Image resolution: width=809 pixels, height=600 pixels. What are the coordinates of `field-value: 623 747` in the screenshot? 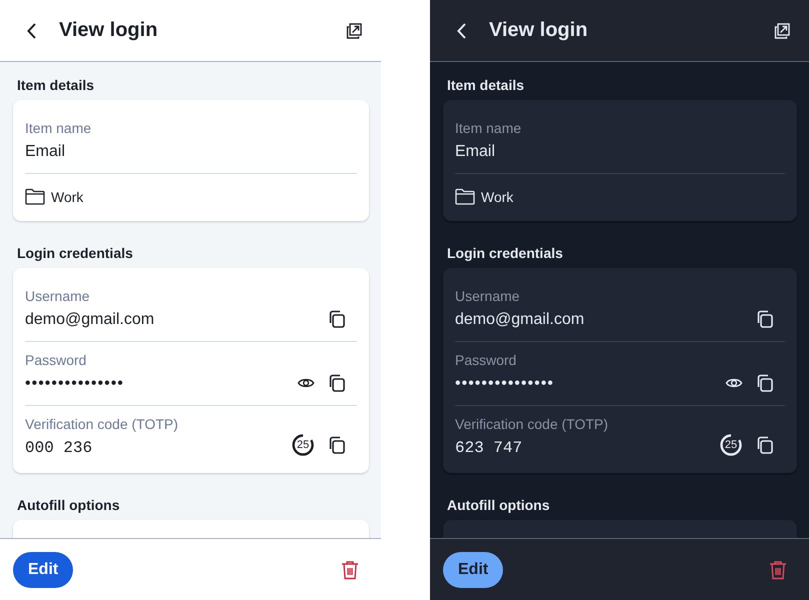 It's located at (489, 448).